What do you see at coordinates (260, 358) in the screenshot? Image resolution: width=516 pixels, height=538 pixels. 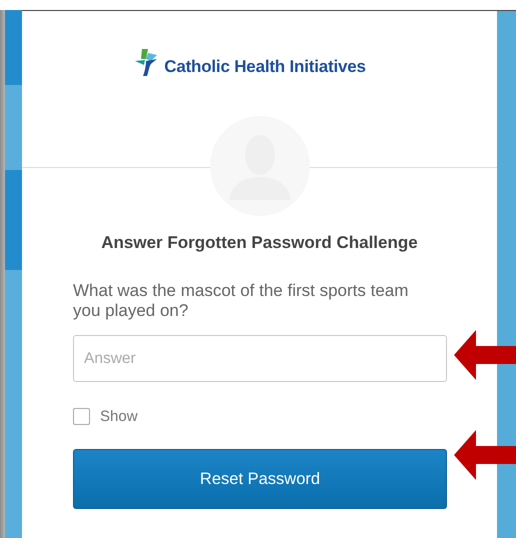 I see `answer-field: Answer` at bounding box center [260, 358].